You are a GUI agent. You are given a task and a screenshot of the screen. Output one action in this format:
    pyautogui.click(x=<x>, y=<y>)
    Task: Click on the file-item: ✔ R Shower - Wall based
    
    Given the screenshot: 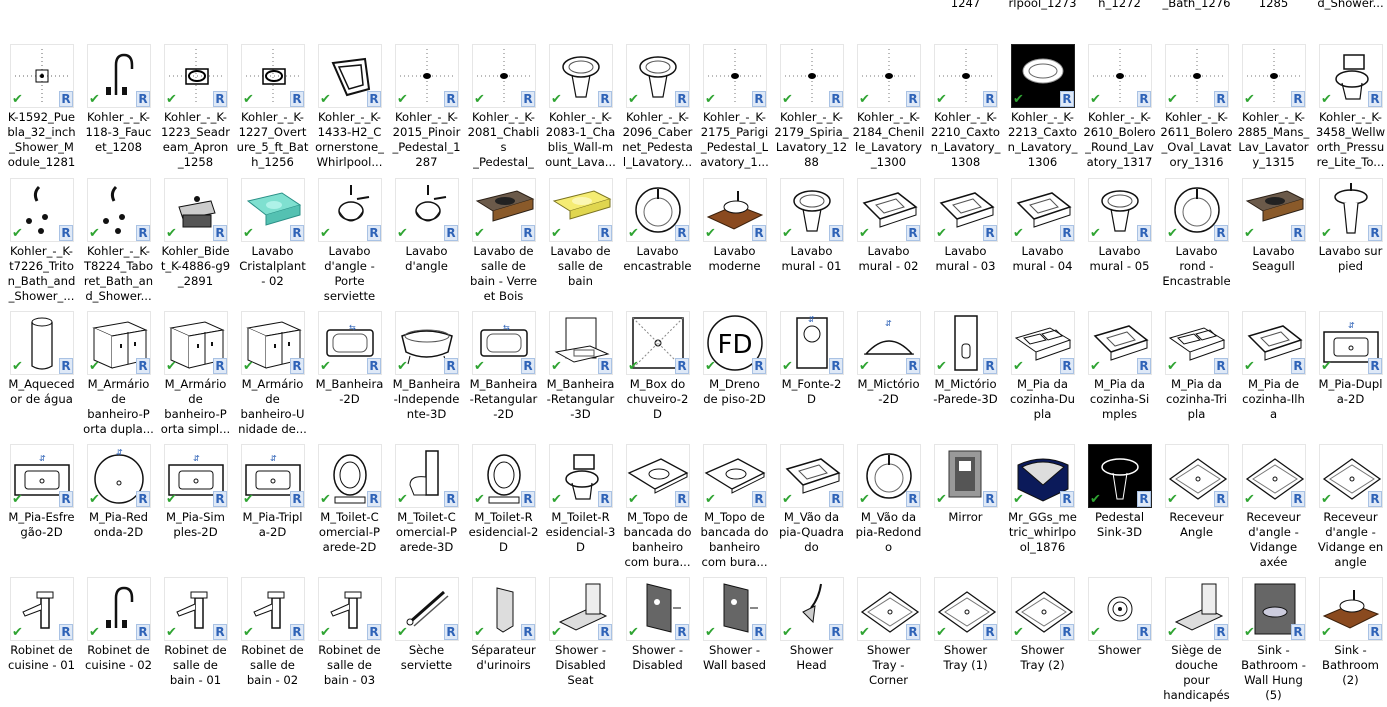 What is the action you would take?
    pyautogui.click(x=734, y=642)
    